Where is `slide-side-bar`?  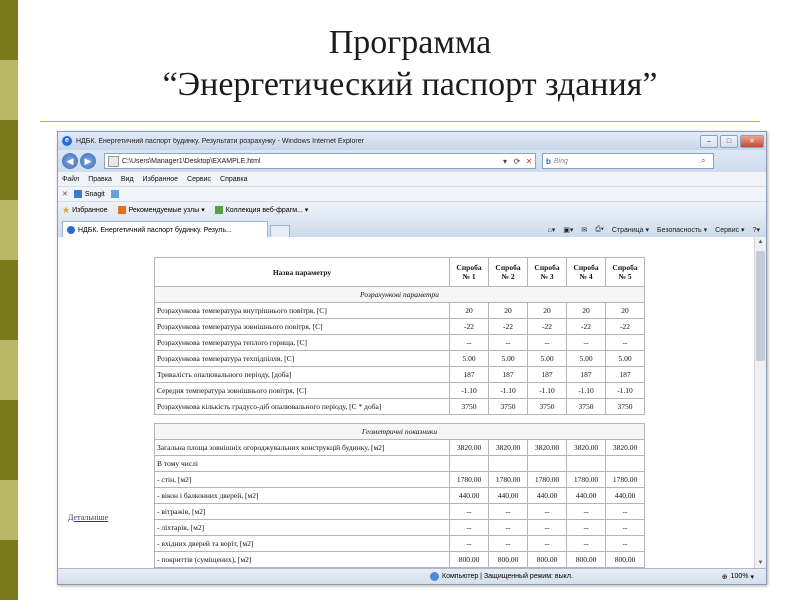
slide-side-bar is located at coordinates (9, 300).